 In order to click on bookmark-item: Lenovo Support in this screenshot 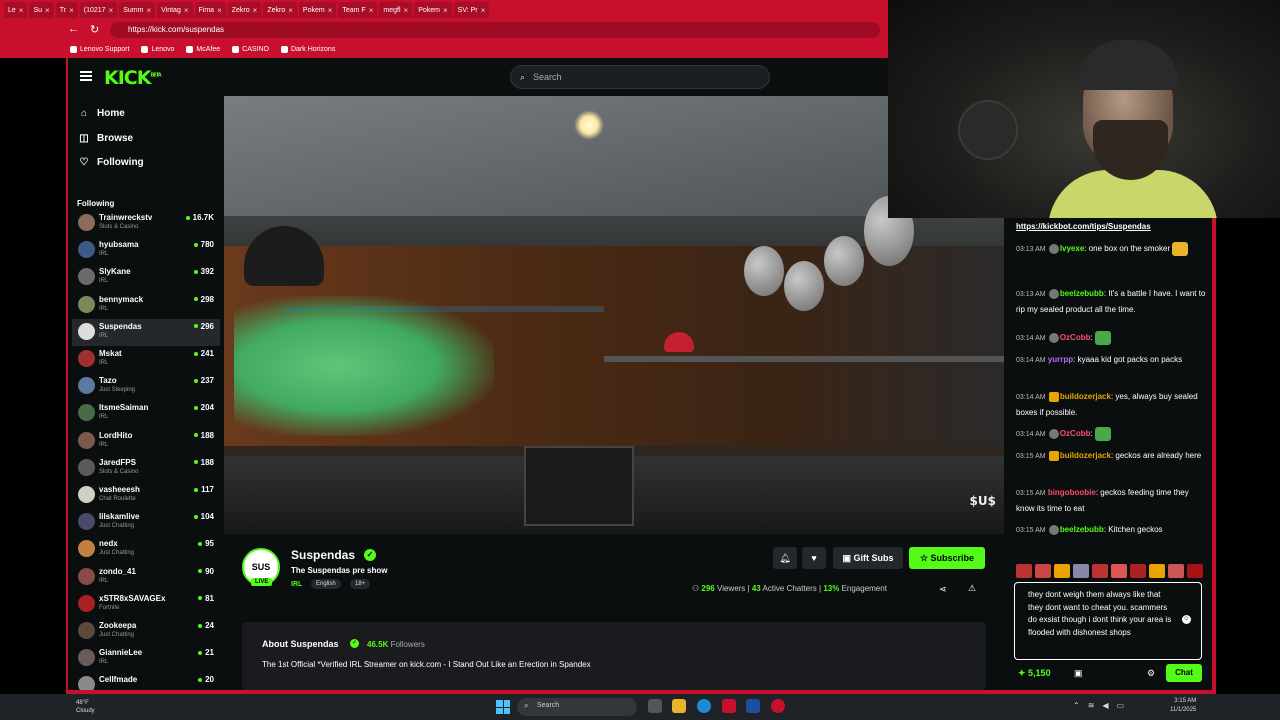, I will do `click(99, 49)`.